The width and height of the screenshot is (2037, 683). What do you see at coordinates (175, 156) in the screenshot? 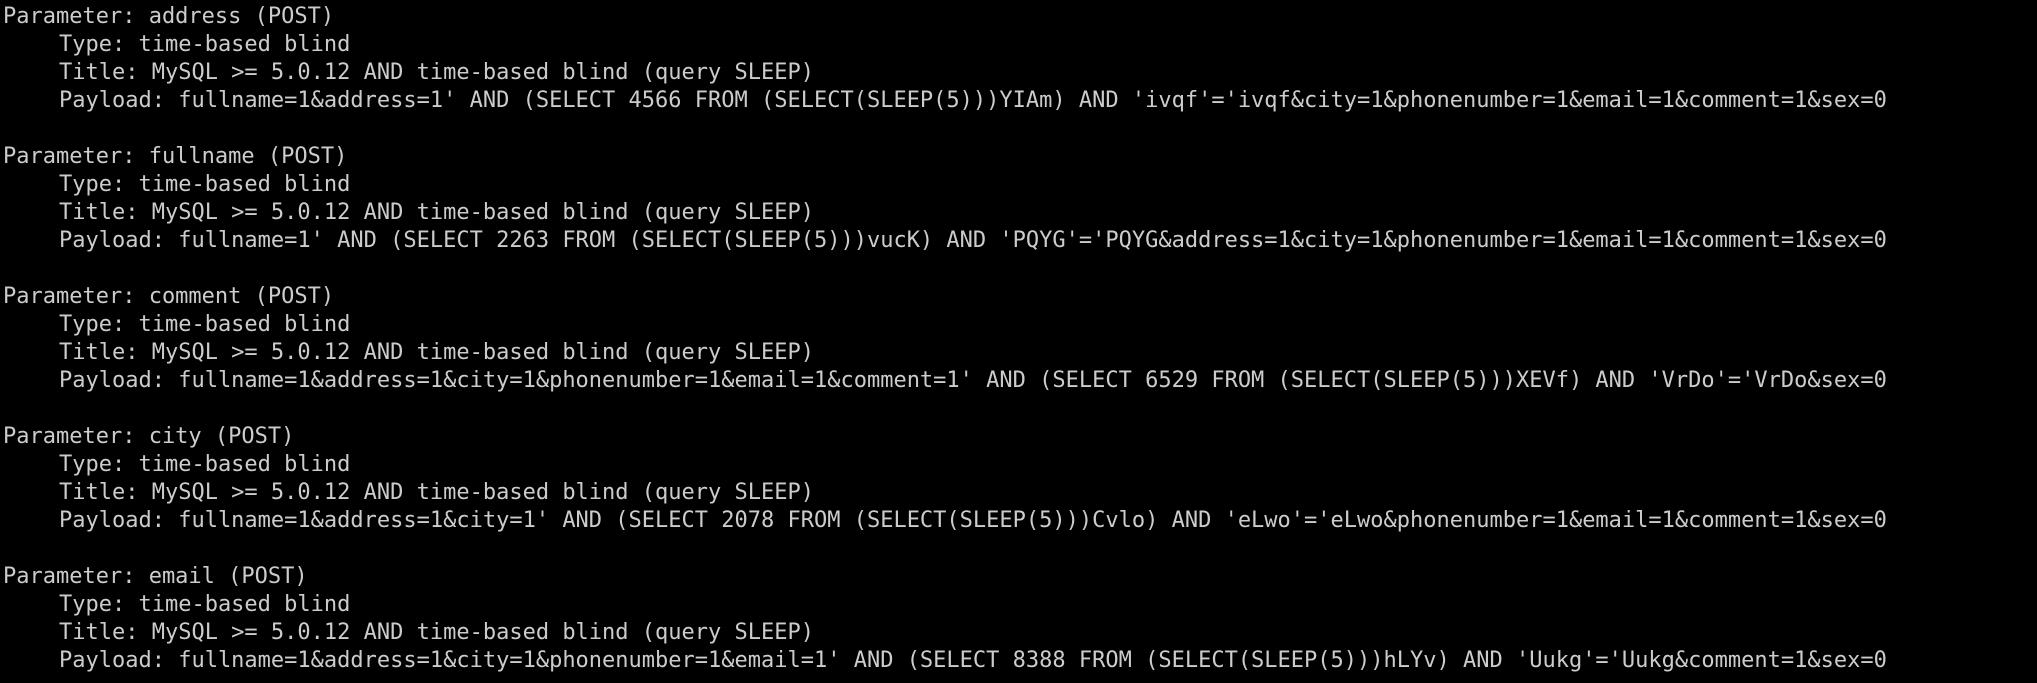
I see `parameter-line: Parameter: fullname (POST)` at bounding box center [175, 156].